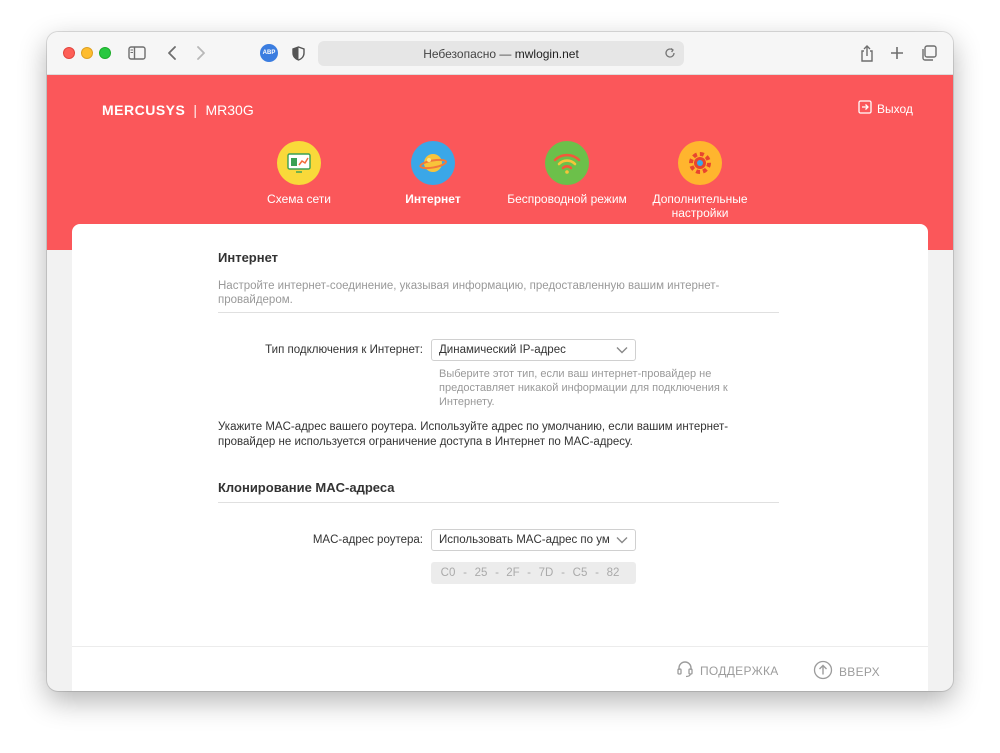 This screenshot has height=753, width=1000. I want to click on privacy-shield-icon, so click(298, 53).